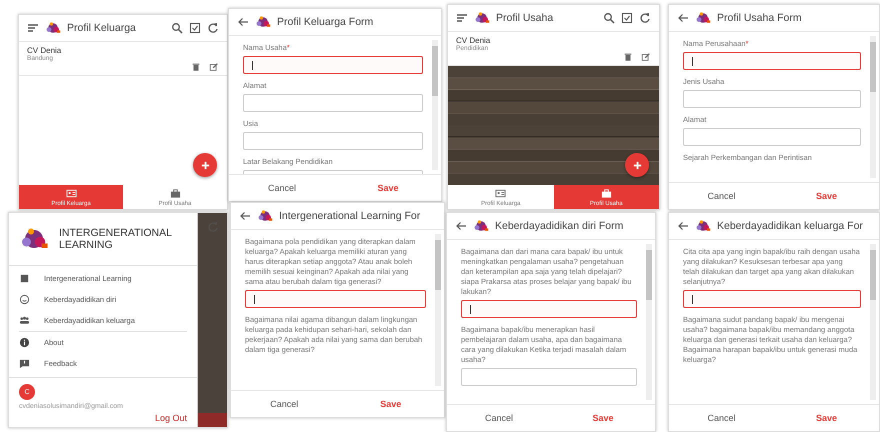 The image size is (880, 432). I want to click on form-title: Profil Keluarga Form, so click(325, 22).